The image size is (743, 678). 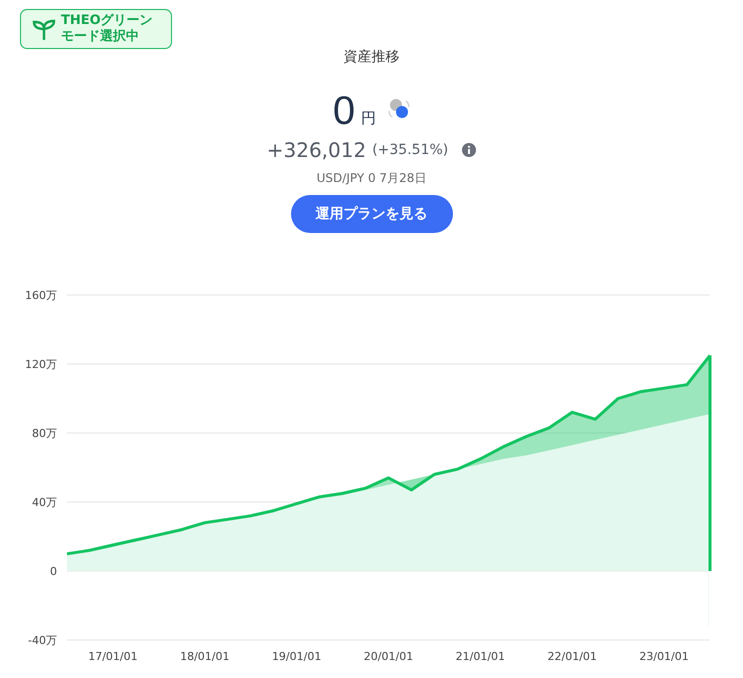 What do you see at coordinates (41, 364) in the screenshot?
I see `y-axis-label: 120万` at bounding box center [41, 364].